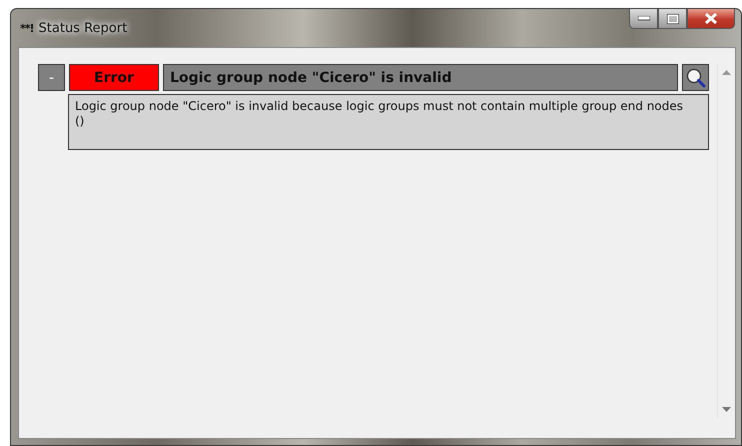 The image size is (742, 446). I want to click on search-button, so click(695, 77).